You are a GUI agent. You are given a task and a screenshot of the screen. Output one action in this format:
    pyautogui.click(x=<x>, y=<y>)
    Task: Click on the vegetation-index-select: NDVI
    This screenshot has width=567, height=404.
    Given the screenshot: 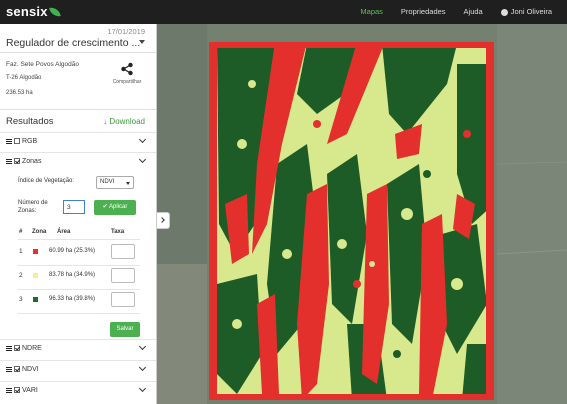 What is the action you would take?
    pyautogui.click(x=115, y=182)
    